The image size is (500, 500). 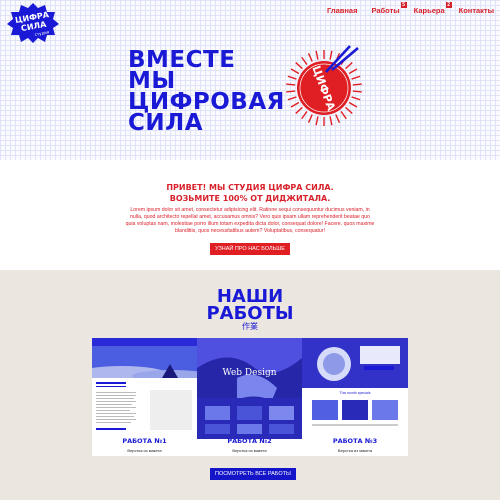 I want to click on nav-item-label: Главная, so click(x=342, y=10).